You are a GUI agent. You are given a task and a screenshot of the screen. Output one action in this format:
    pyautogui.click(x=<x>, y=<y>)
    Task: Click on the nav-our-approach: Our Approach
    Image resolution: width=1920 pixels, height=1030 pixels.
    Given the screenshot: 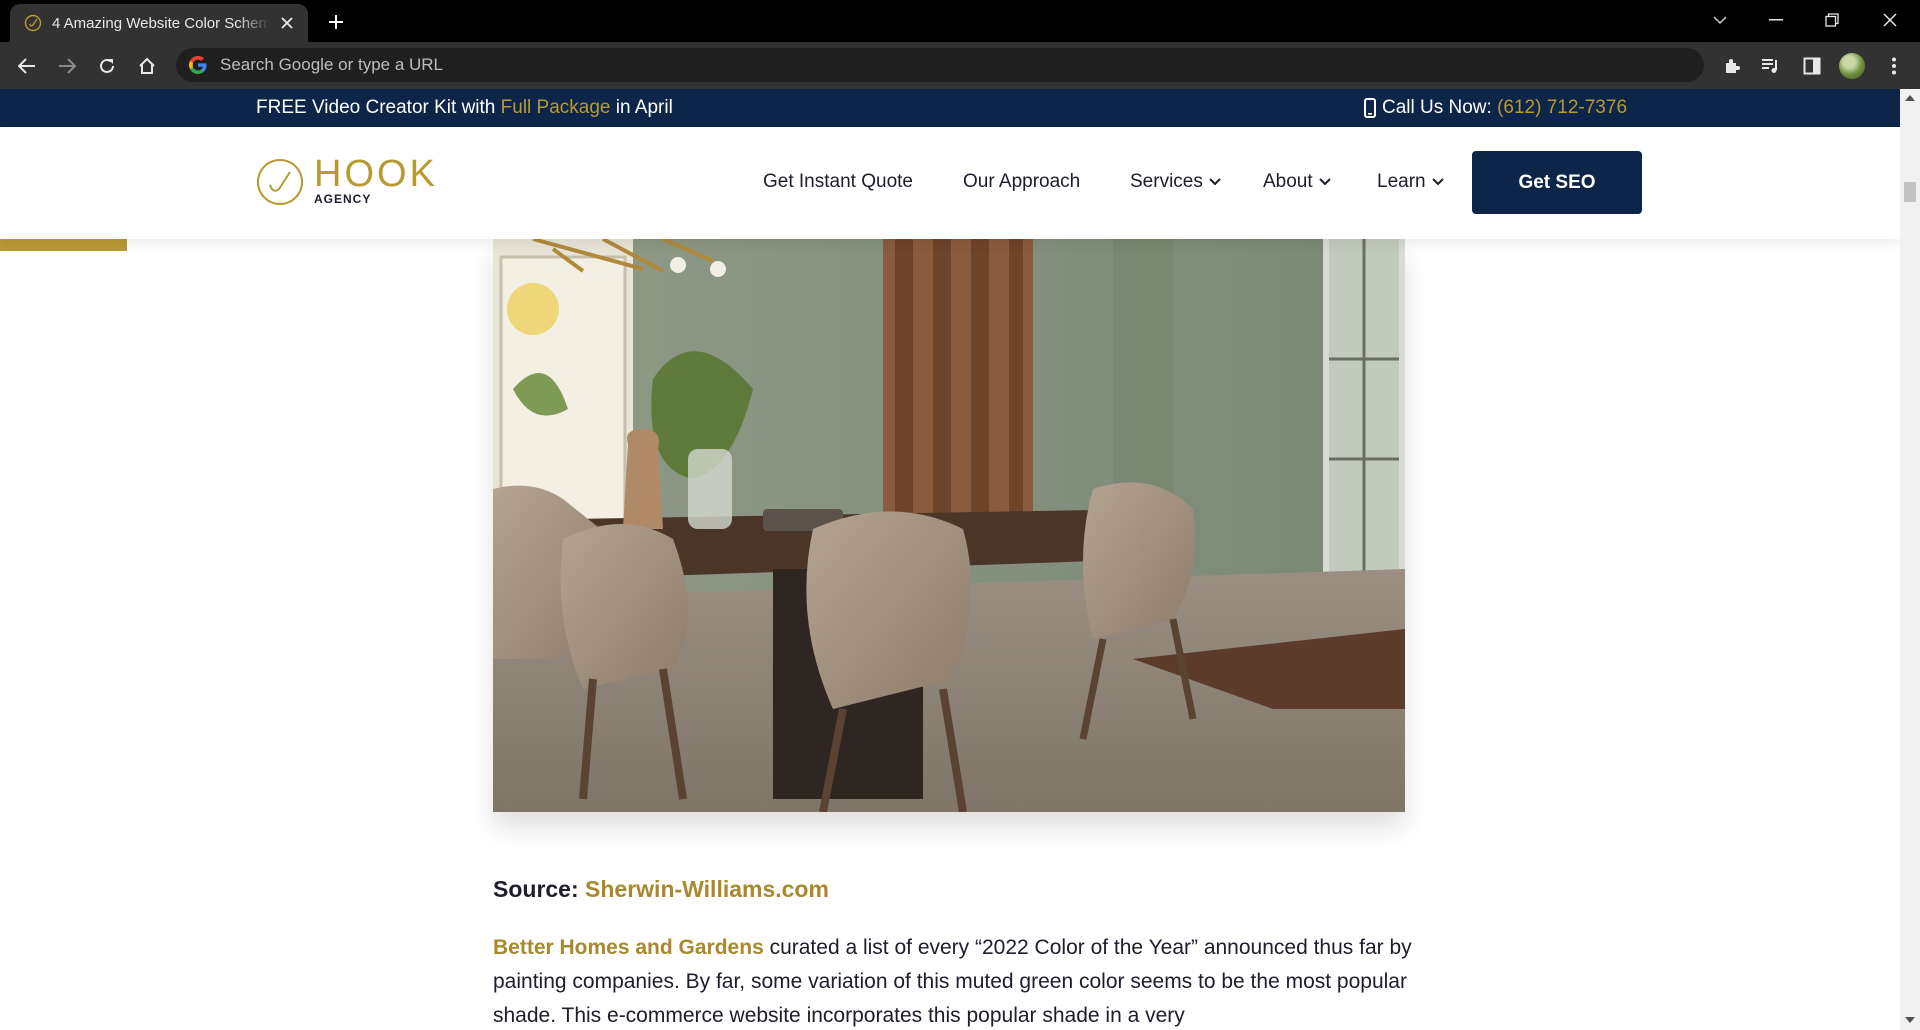 What is the action you would take?
    pyautogui.click(x=1021, y=182)
    